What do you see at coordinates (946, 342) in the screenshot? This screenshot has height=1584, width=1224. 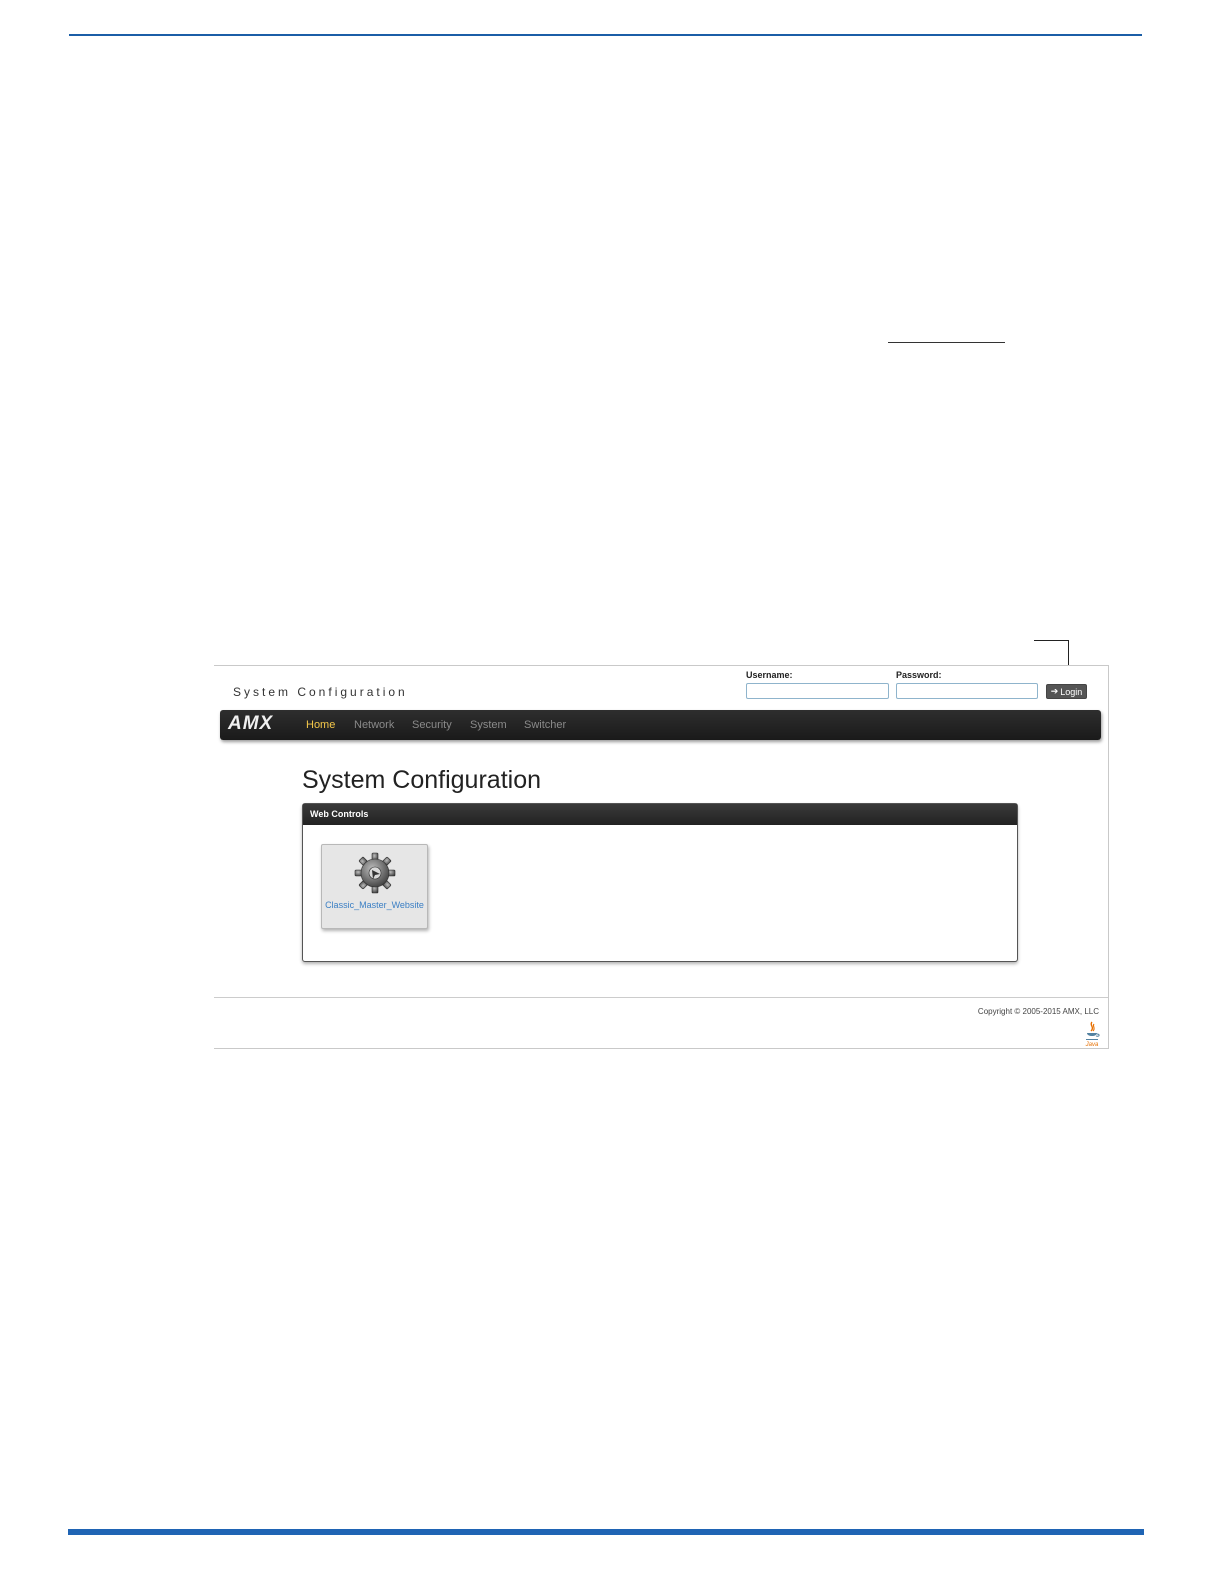 I see `document-underline` at bounding box center [946, 342].